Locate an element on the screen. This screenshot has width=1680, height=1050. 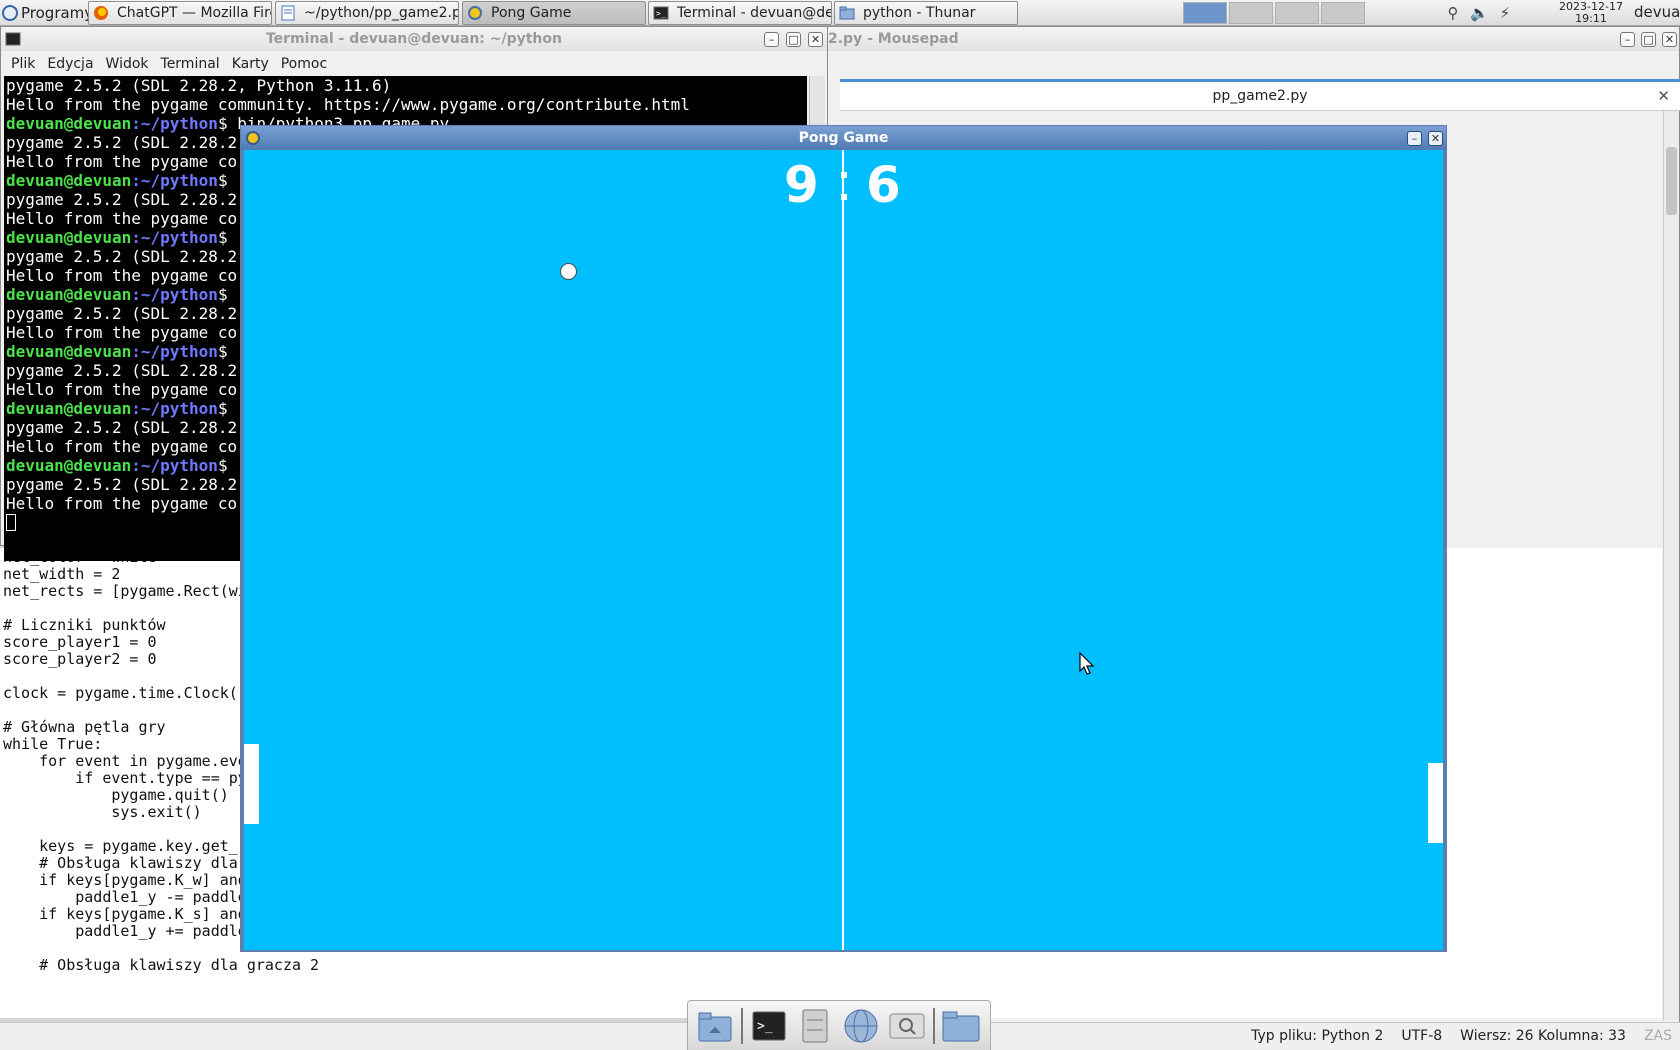
menu-edycja: Edycja is located at coordinates (70, 64).